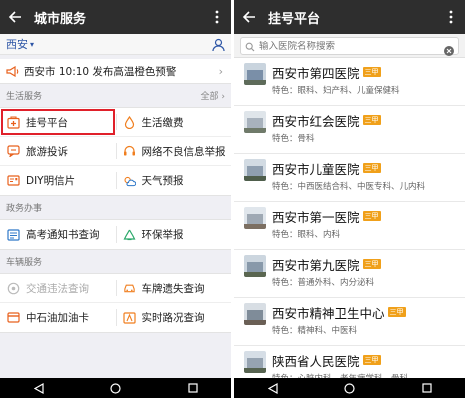  I want to click on grid-row: DIY明信片 天气预报, so click(115, 180).